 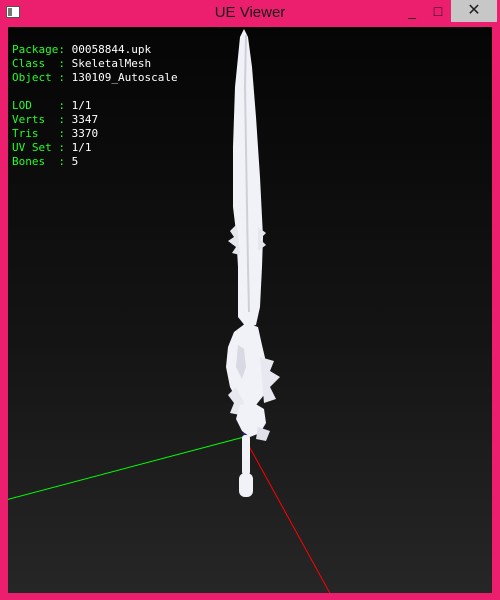 I want to click on info-row-object: Object : 130109_Autoscale, so click(x=95, y=78).